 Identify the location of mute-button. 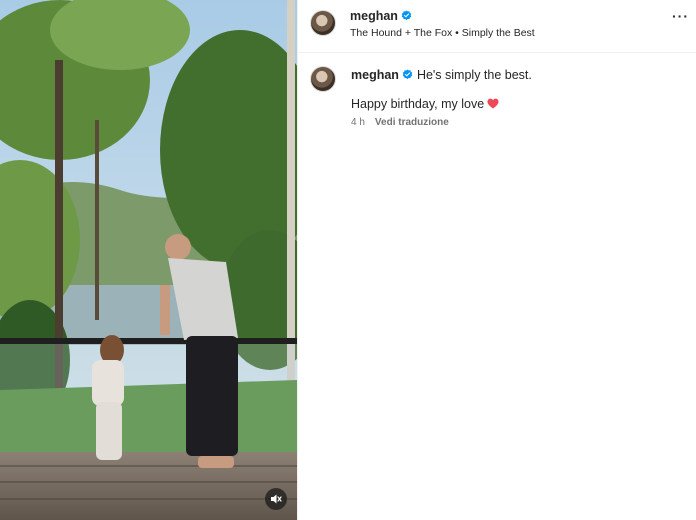
(276, 499).